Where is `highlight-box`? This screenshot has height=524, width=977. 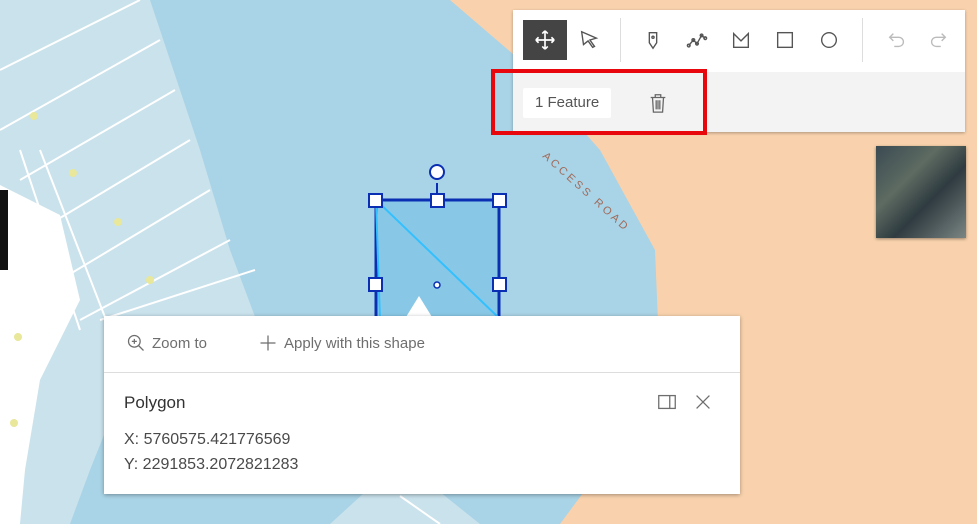
highlight-box is located at coordinates (599, 102).